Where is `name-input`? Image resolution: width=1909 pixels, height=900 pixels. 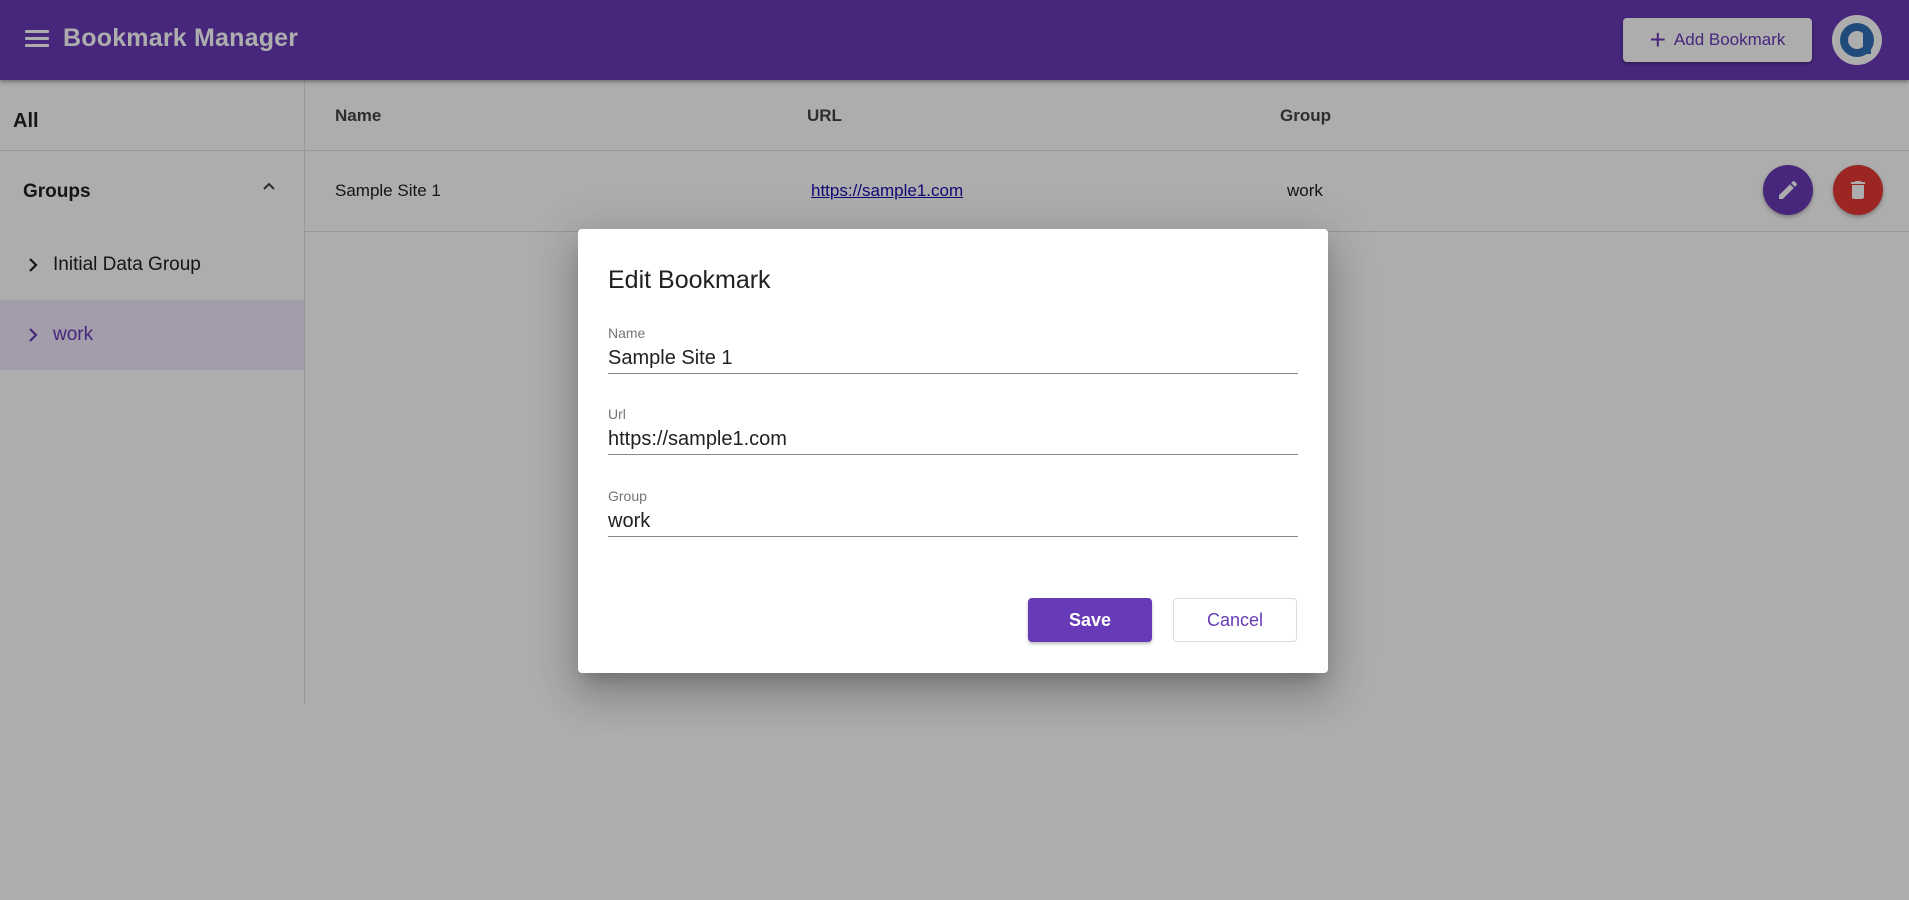
name-input is located at coordinates (953, 358).